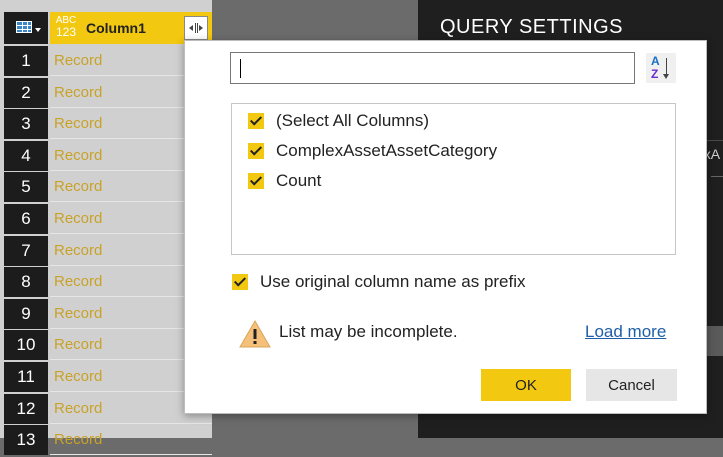 This screenshot has height=457, width=723. I want to click on list-item-label: Count, so click(299, 180).